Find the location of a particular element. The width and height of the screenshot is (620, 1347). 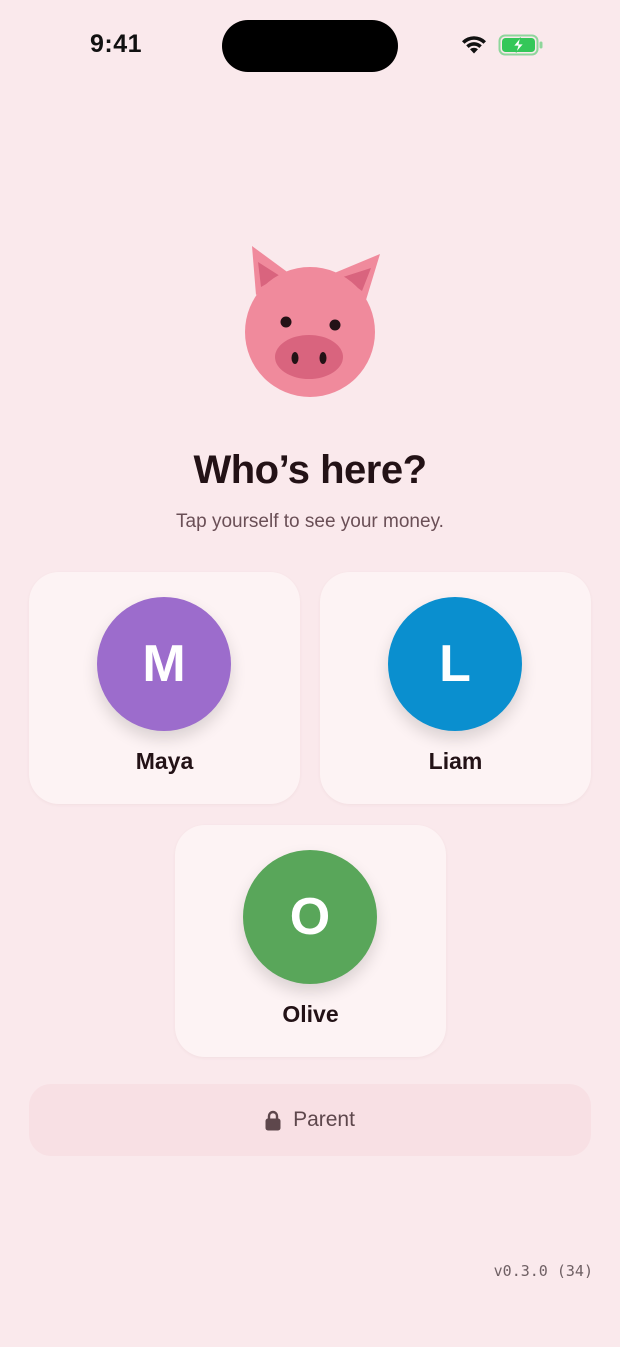

pig-face-icon is located at coordinates (312, 321).